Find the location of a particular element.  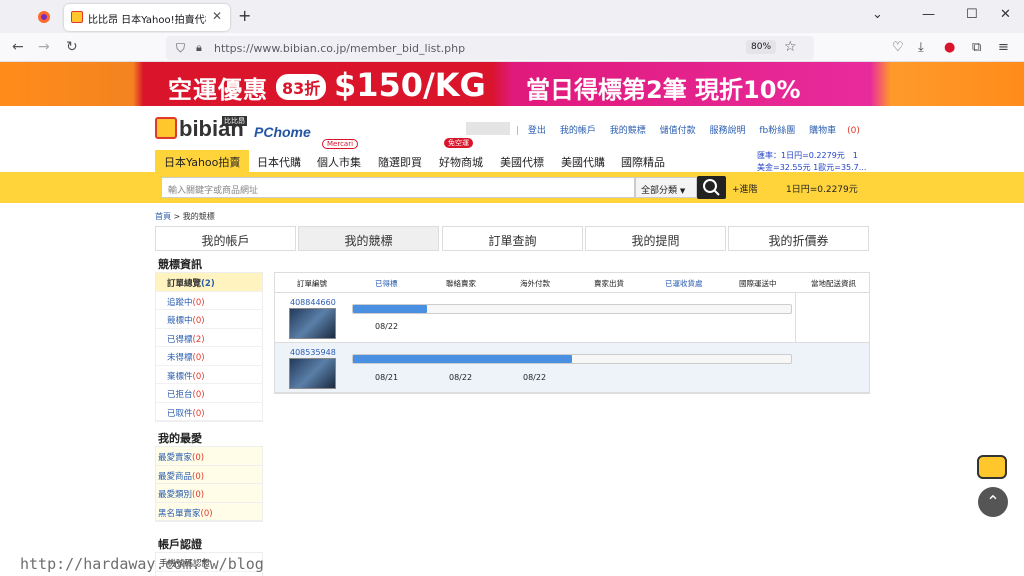

tab-my-questions: 我的提問 is located at coordinates (655, 238).